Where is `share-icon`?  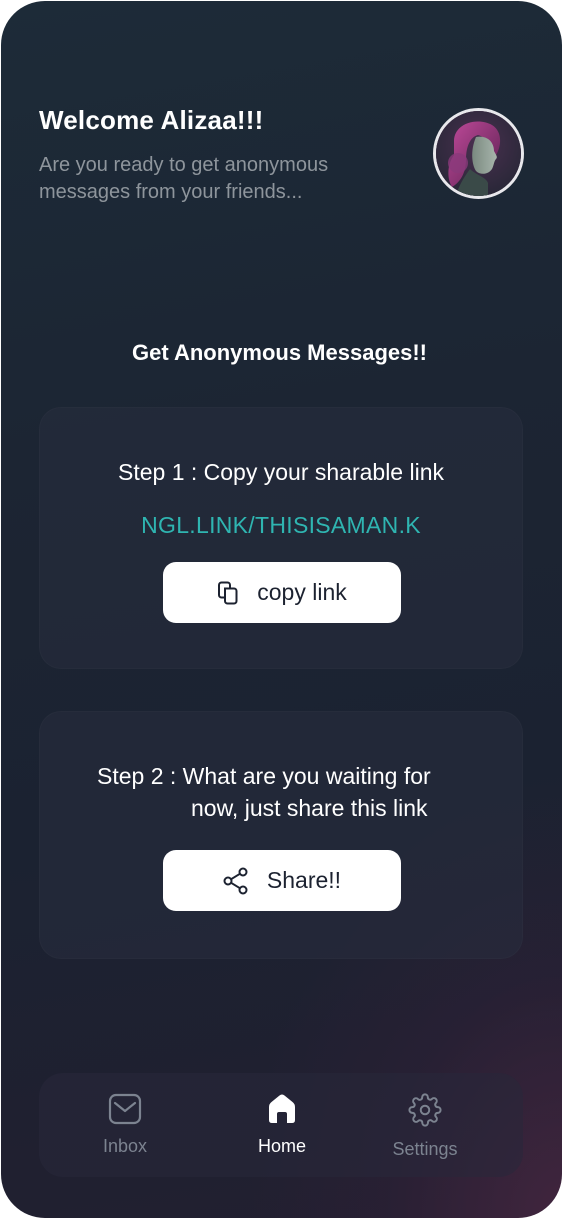 share-icon is located at coordinates (236, 881).